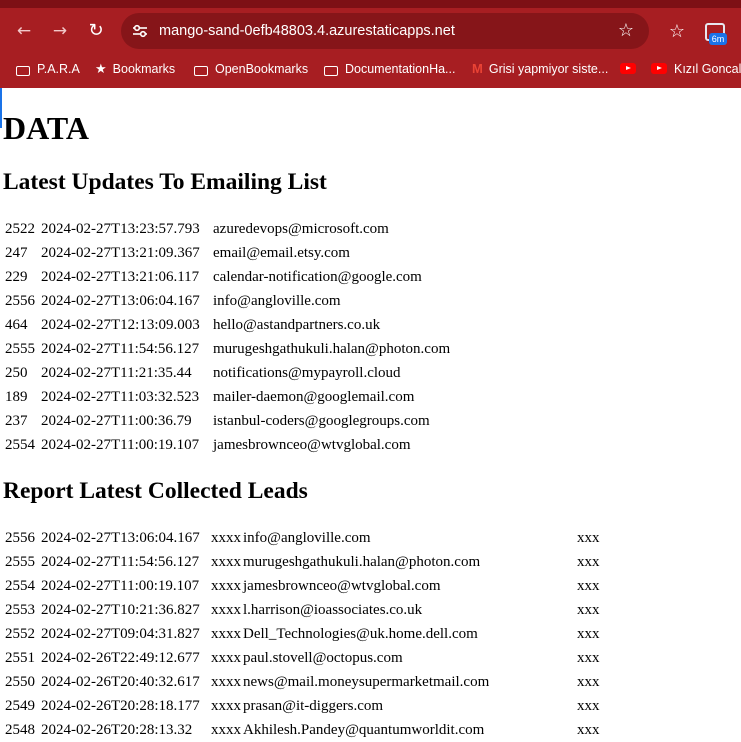  Describe the element at coordinates (120, 658) in the screenshot. I see `cell-timestamp: 2024-02-26T22:49:12.677` at that location.